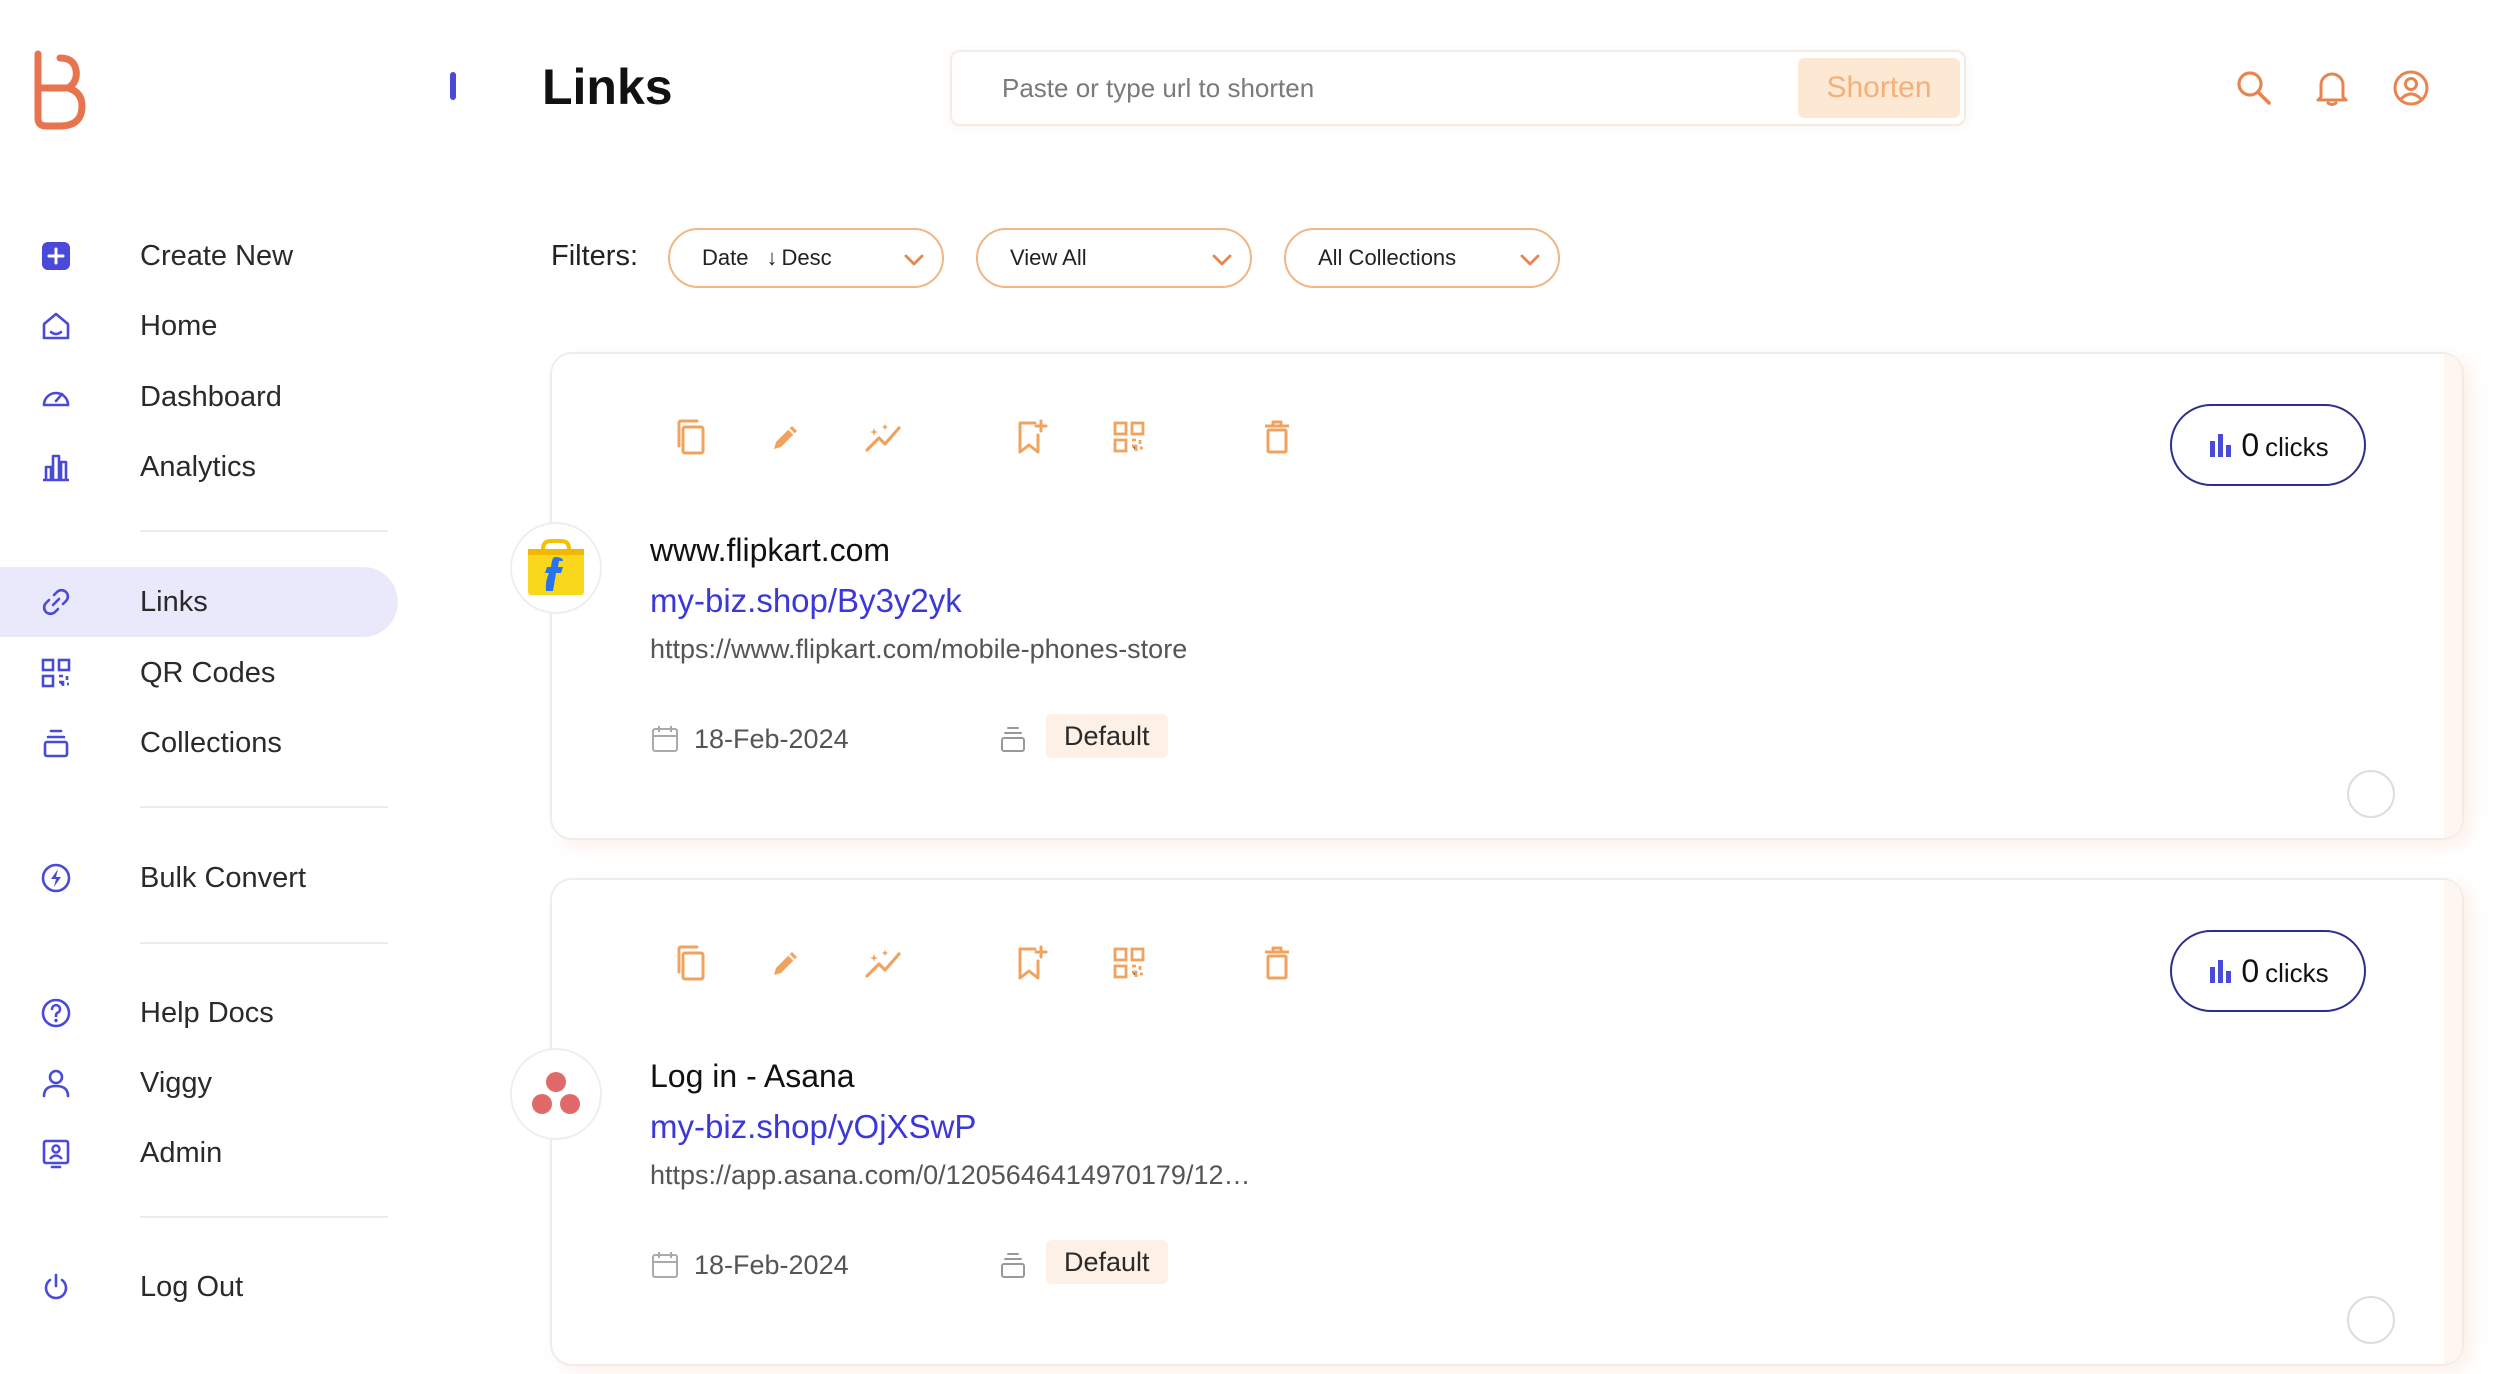 The height and width of the screenshot is (1374, 2510). What do you see at coordinates (56, 878) in the screenshot?
I see `lightning-icon` at bounding box center [56, 878].